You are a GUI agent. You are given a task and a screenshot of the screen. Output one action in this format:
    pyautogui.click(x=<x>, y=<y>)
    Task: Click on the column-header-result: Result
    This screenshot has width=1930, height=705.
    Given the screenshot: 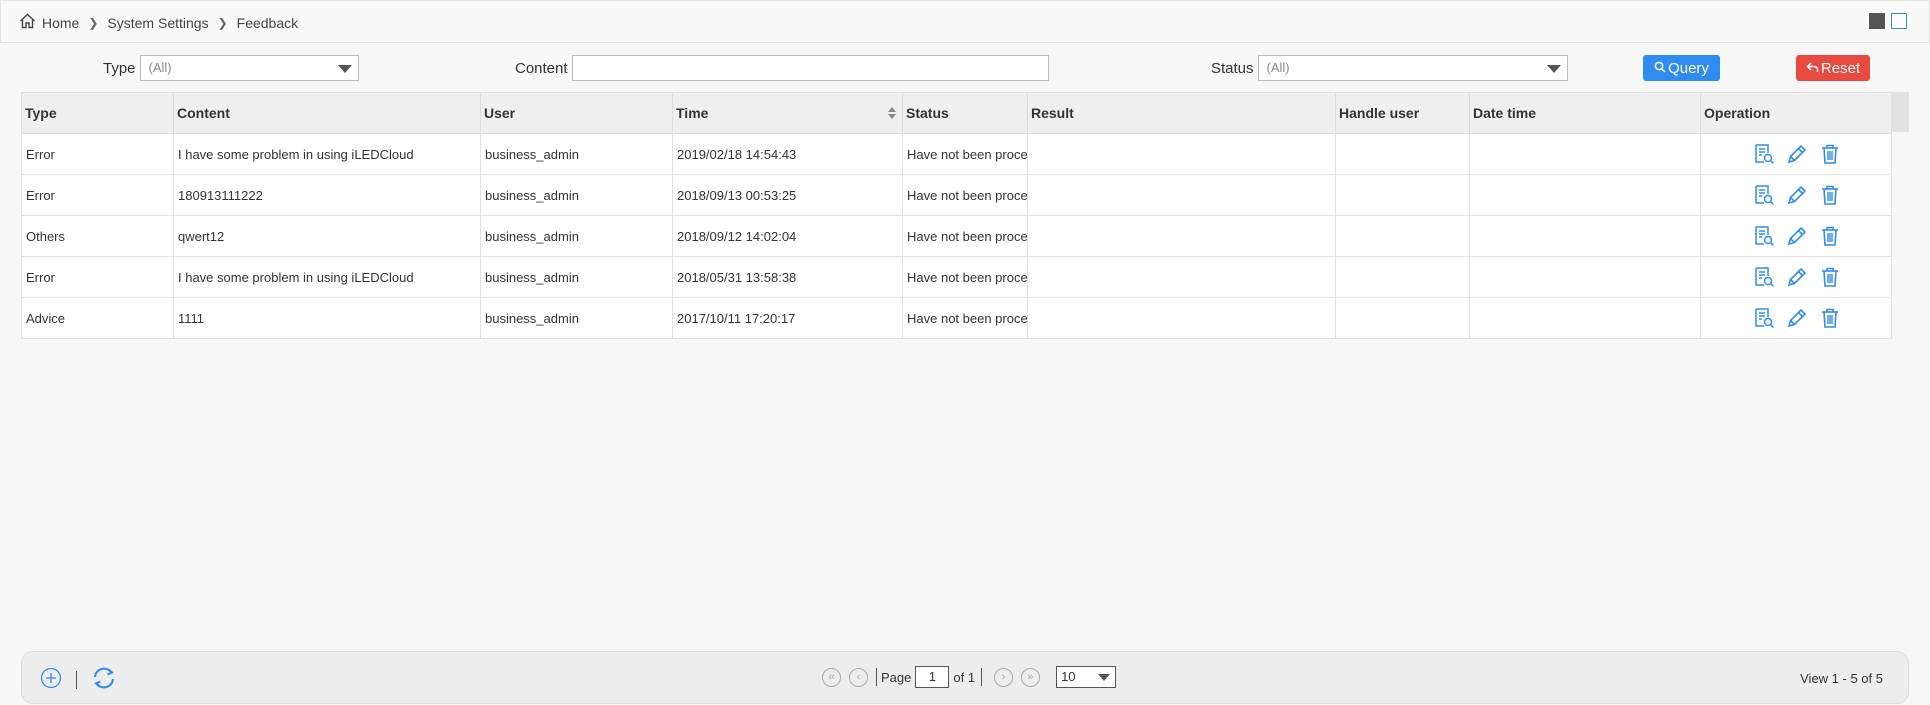 What is the action you would take?
    pyautogui.click(x=1181, y=113)
    